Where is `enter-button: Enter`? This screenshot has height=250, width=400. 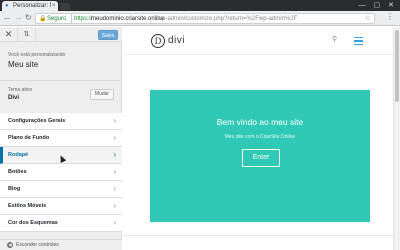
enter-button: Enter is located at coordinates (261, 158).